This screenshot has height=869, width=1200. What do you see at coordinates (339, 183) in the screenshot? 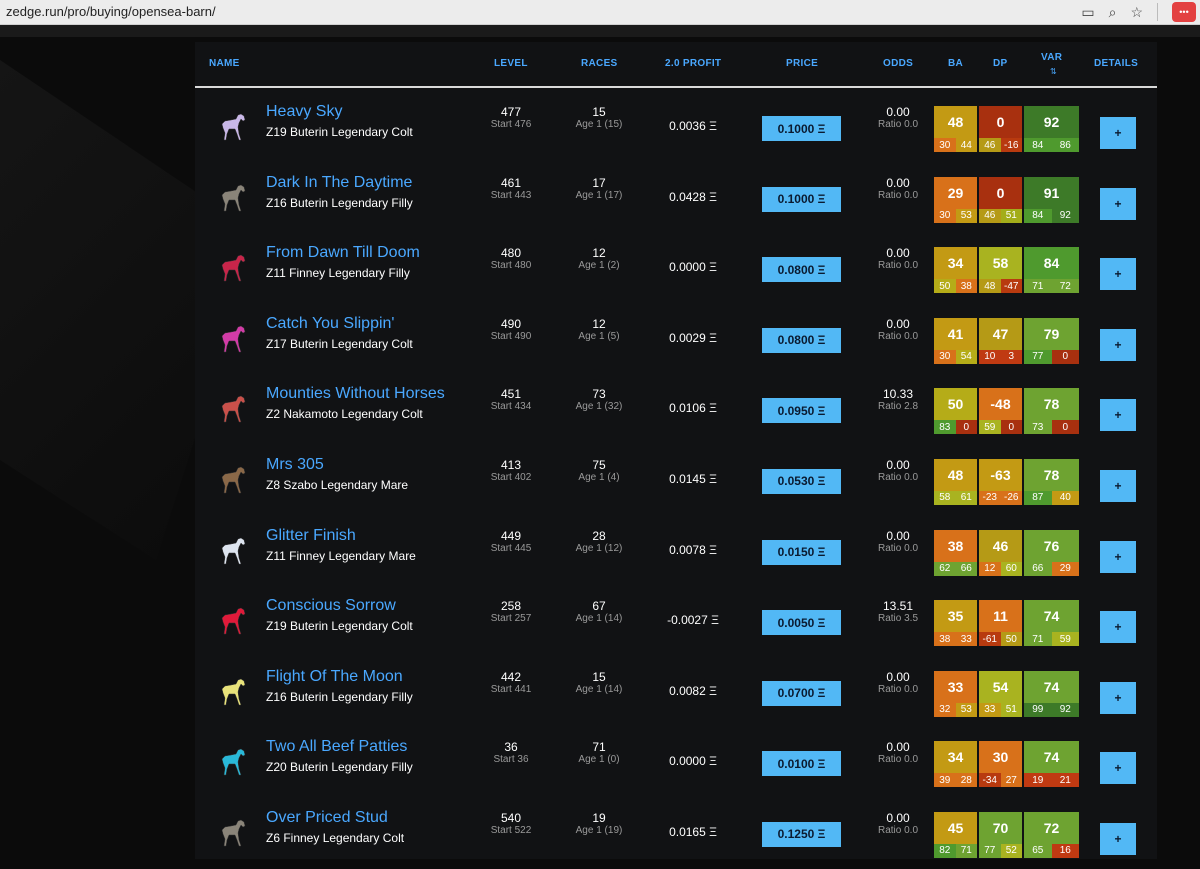
I see `horse-name-link: Dark In The Daytime` at bounding box center [339, 183].